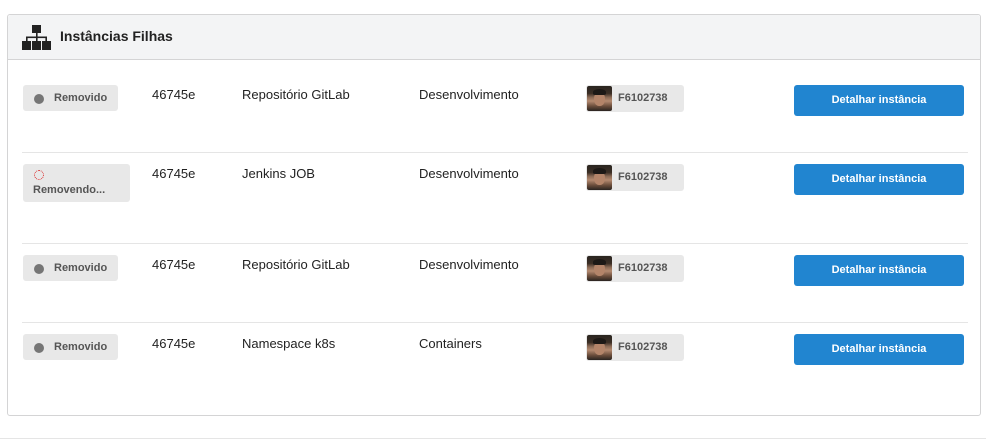 Image resolution: width=986 pixels, height=444 pixels. What do you see at coordinates (39, 175) in the screenshot?
I see `loading-spinner-icon` at bounding box center [39, 175].